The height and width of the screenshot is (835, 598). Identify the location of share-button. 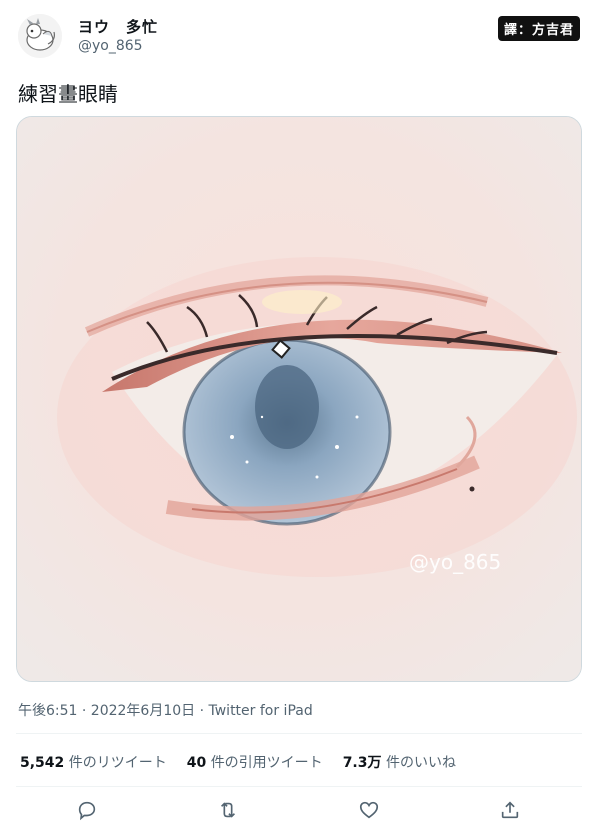
(511, 811).